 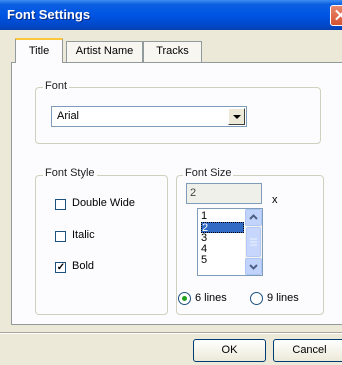 I want to click on font-size-value: 2, so click(x=193, y=193).